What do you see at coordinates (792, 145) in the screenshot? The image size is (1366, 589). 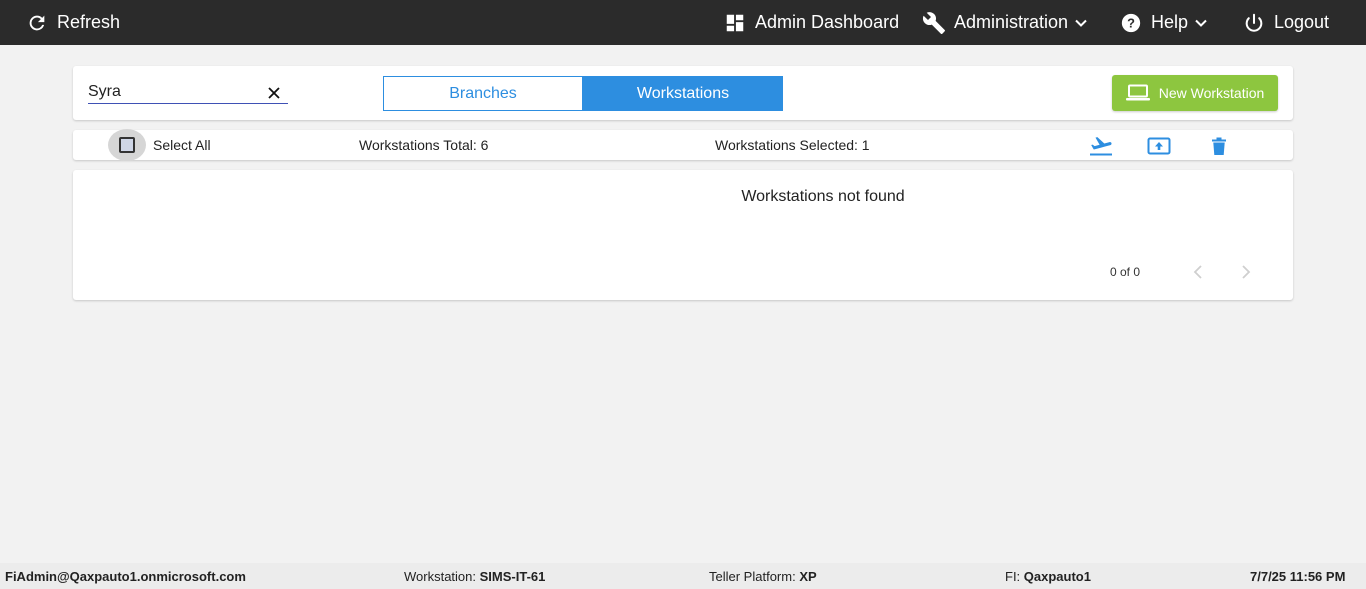 I see `workstations-selected: Workstations Selected: 1` at bounding box center [792, 145].